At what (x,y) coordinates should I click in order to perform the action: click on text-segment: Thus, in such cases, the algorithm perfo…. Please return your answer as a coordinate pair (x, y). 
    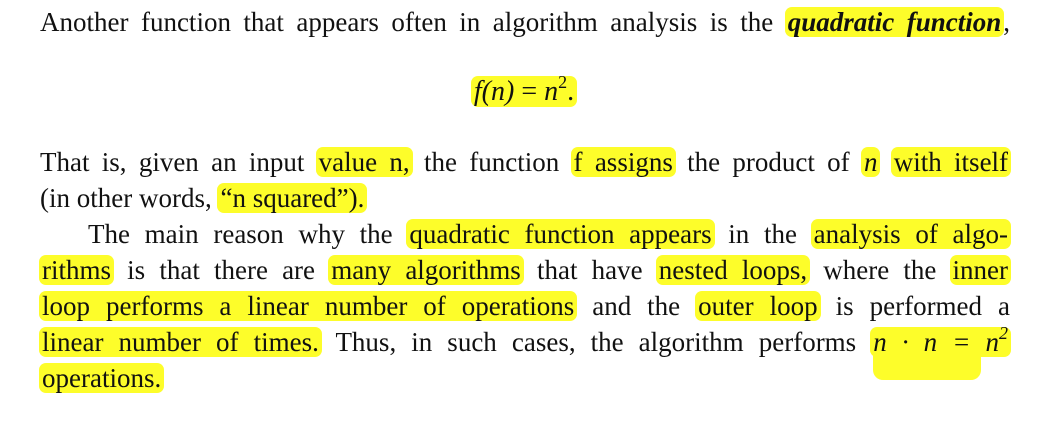
    Looking at the image, I should click on (596, 342).